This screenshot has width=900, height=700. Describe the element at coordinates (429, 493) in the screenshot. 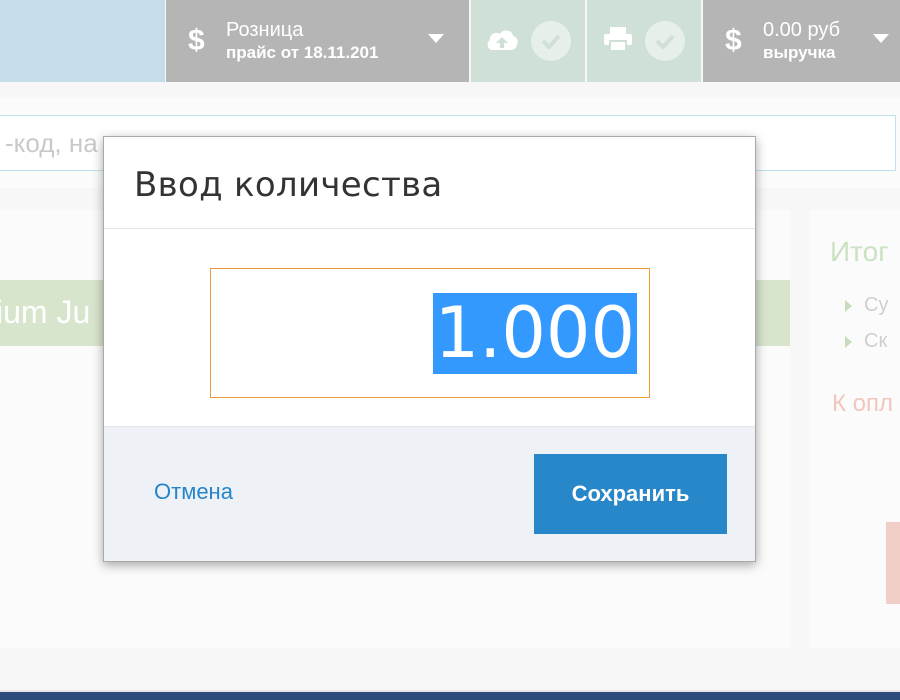

I see `dialog-footer: Отмена Сохранить` at that location.